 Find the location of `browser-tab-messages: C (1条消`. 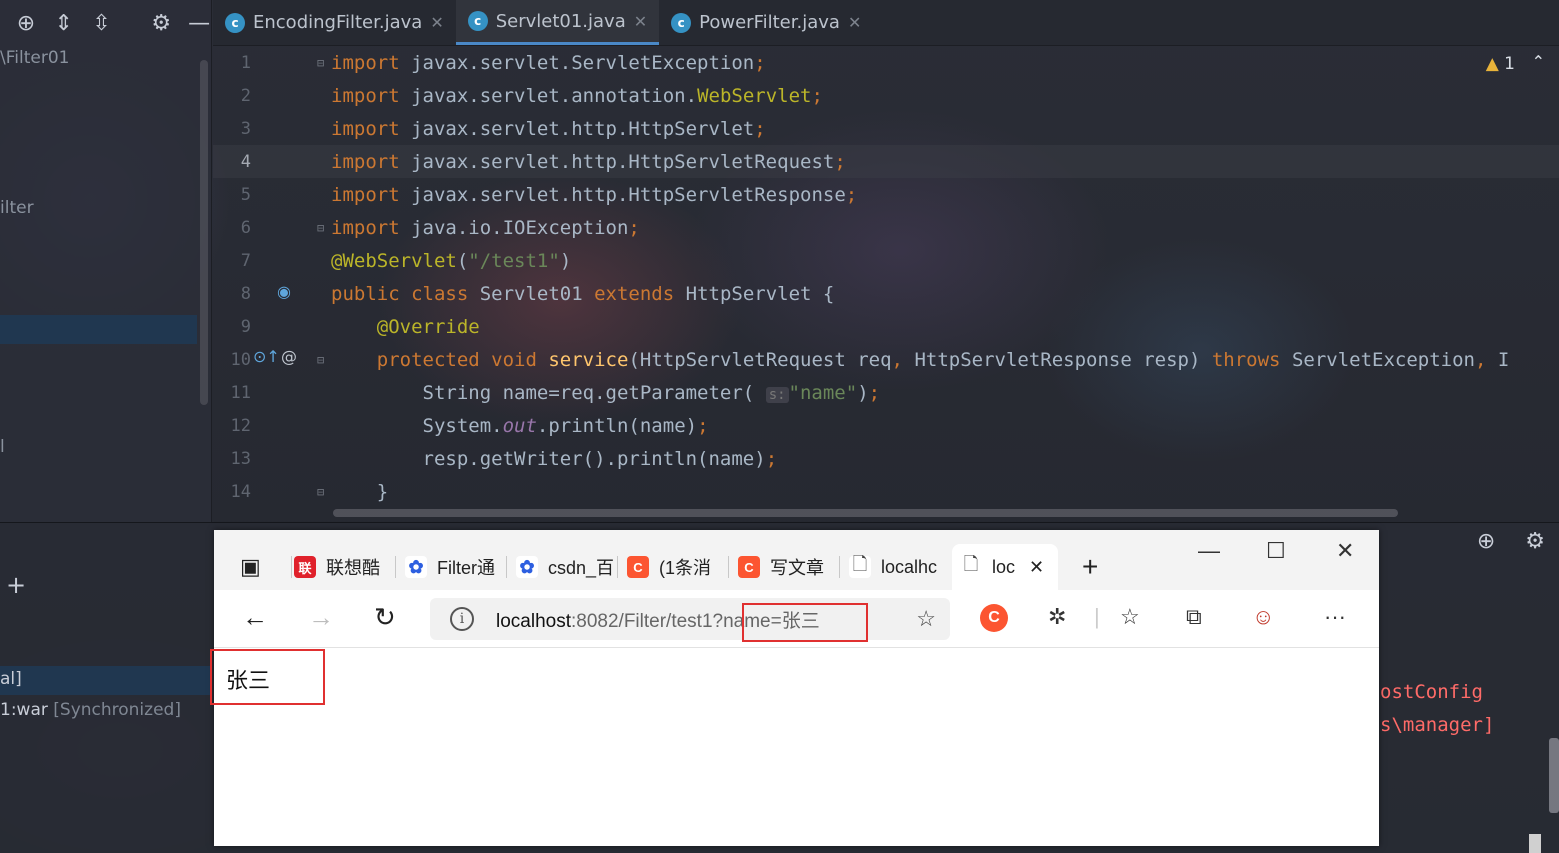

browser-tab-messages: C (1条消 is located at coordinates (674, 567).